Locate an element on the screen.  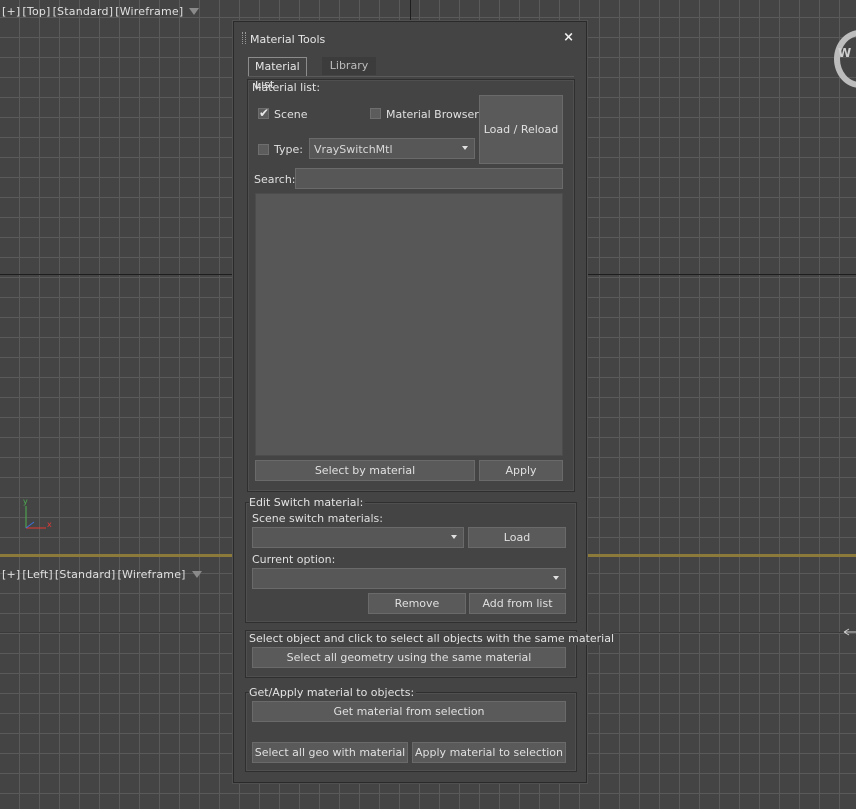
type-checkbox is located at coordinates (263, 149).